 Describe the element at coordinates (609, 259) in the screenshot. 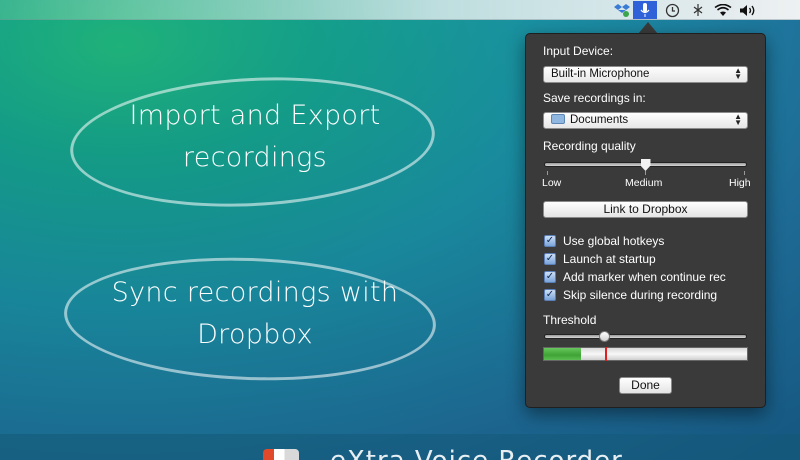

I see `checkbox-label: Launch at startup` at that location.